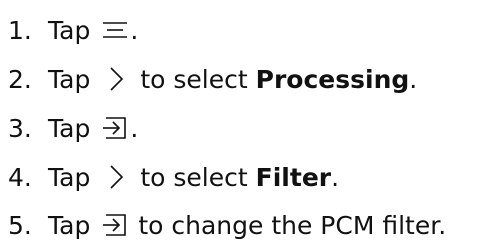  I want to click on step-text: to change the PCM filter., so click(292, 225).